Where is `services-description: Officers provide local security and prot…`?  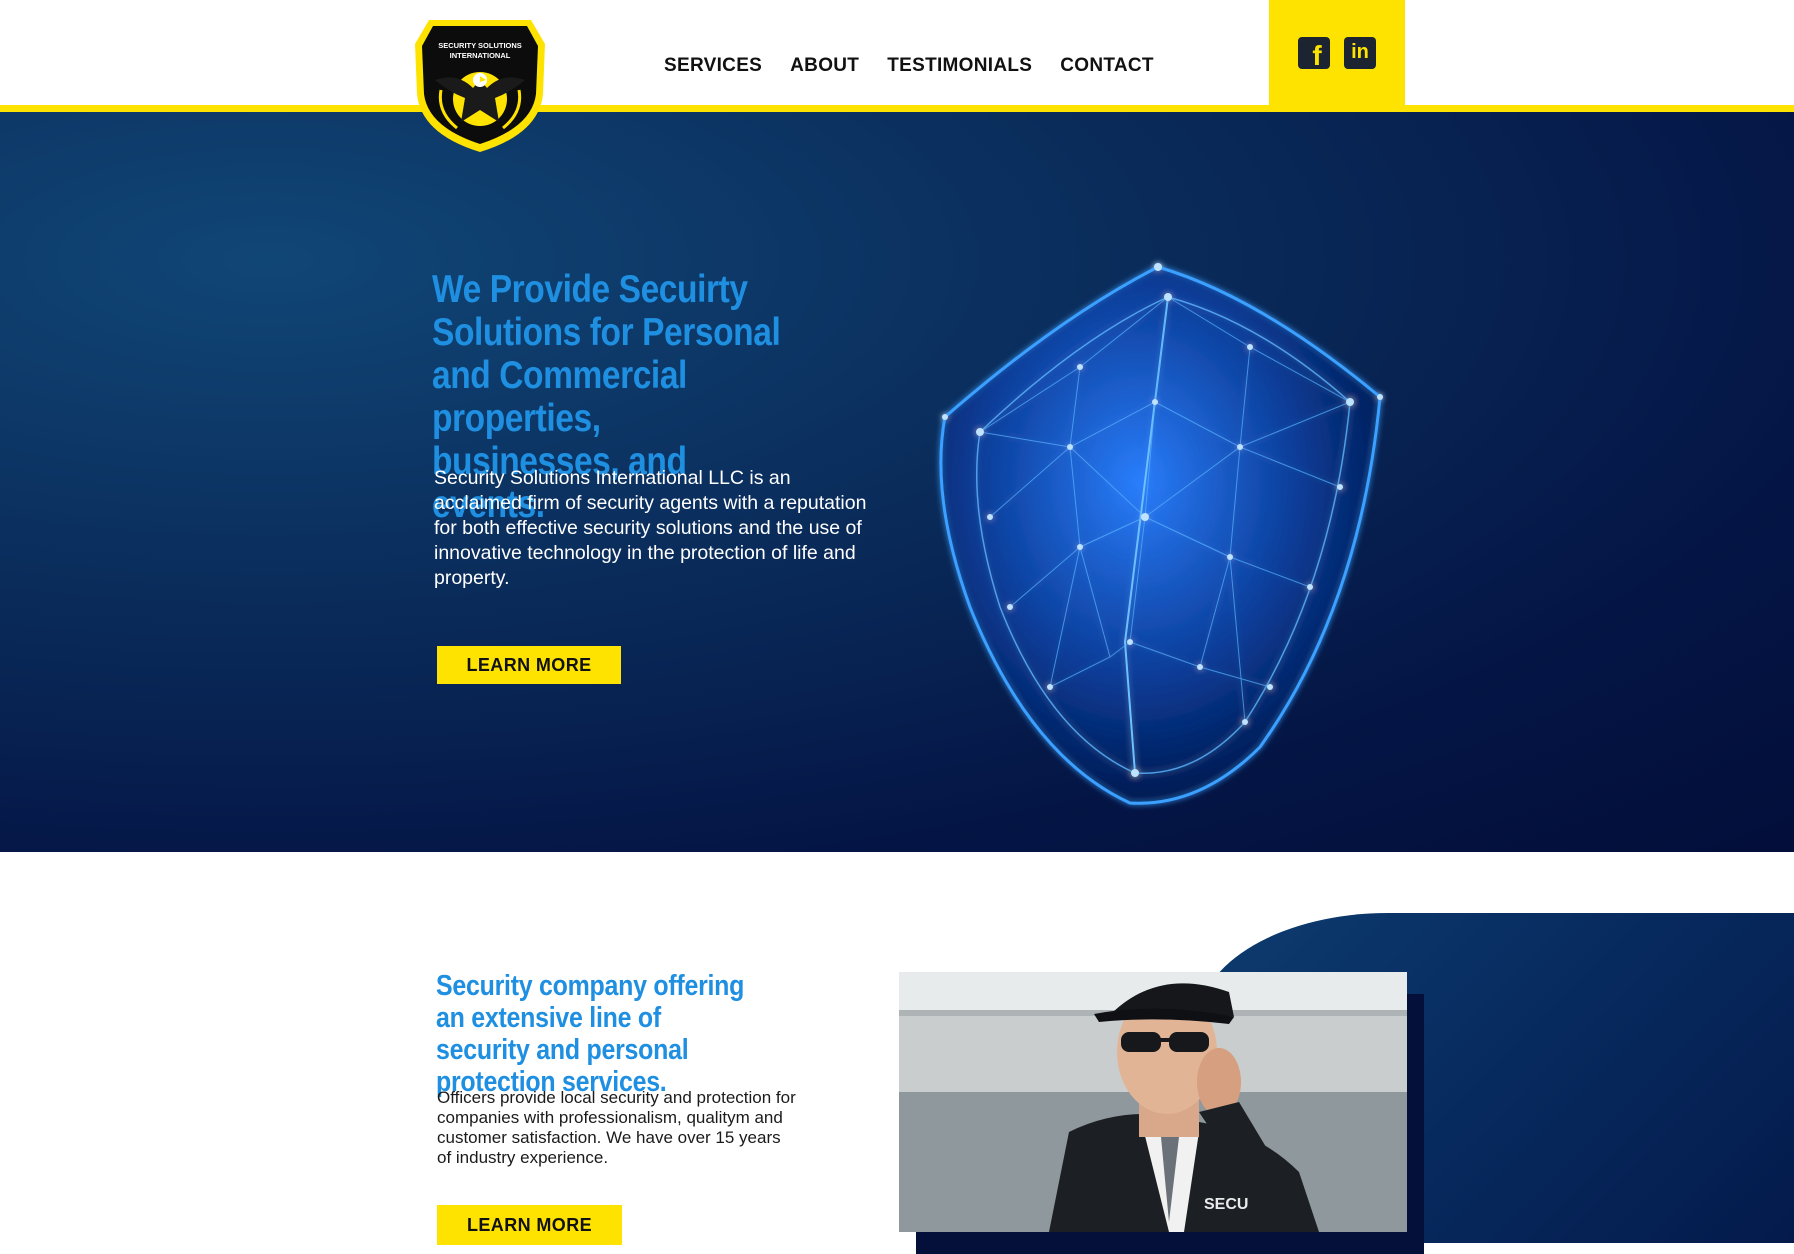 services-description: Officers provide local security and prot… is located at coordinates (616, 1127).